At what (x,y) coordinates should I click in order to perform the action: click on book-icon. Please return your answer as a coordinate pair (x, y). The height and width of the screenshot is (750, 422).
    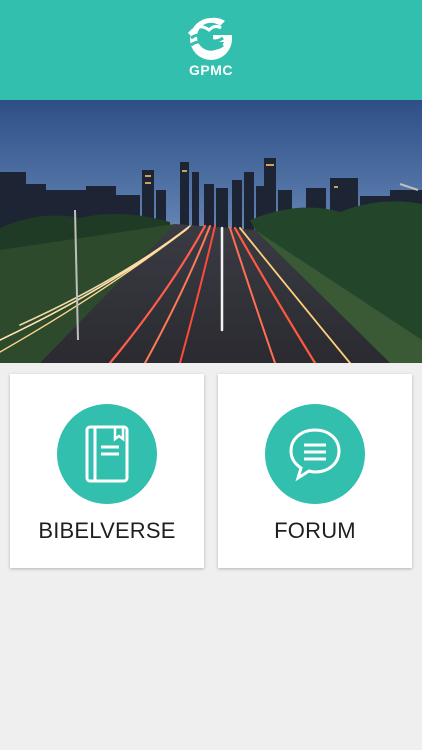
    Looking at the image, I should click on (107, 454).